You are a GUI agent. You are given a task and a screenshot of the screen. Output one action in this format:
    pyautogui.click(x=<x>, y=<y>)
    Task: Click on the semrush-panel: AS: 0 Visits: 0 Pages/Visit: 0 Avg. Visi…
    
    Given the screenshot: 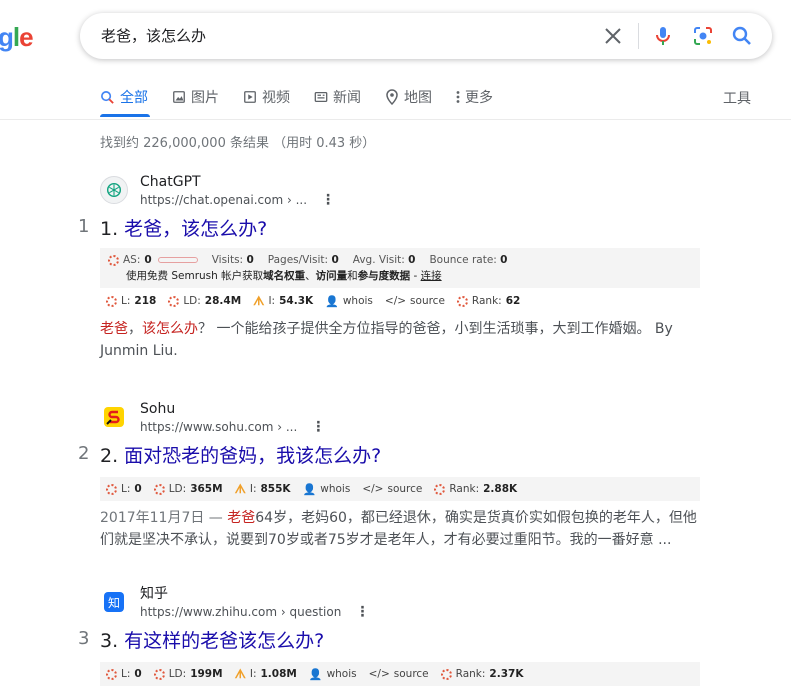 What is the action you would take?
    pyautogui.click(x=400, y=268)
    